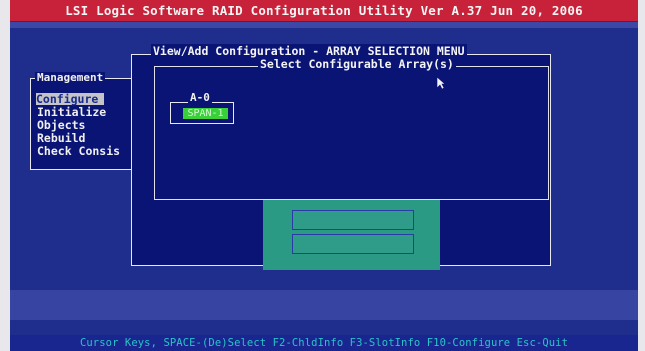 Image resolution: width=645 pixels, height=351 pixels. I want to click on array-label: A-0, so click(200, 97).